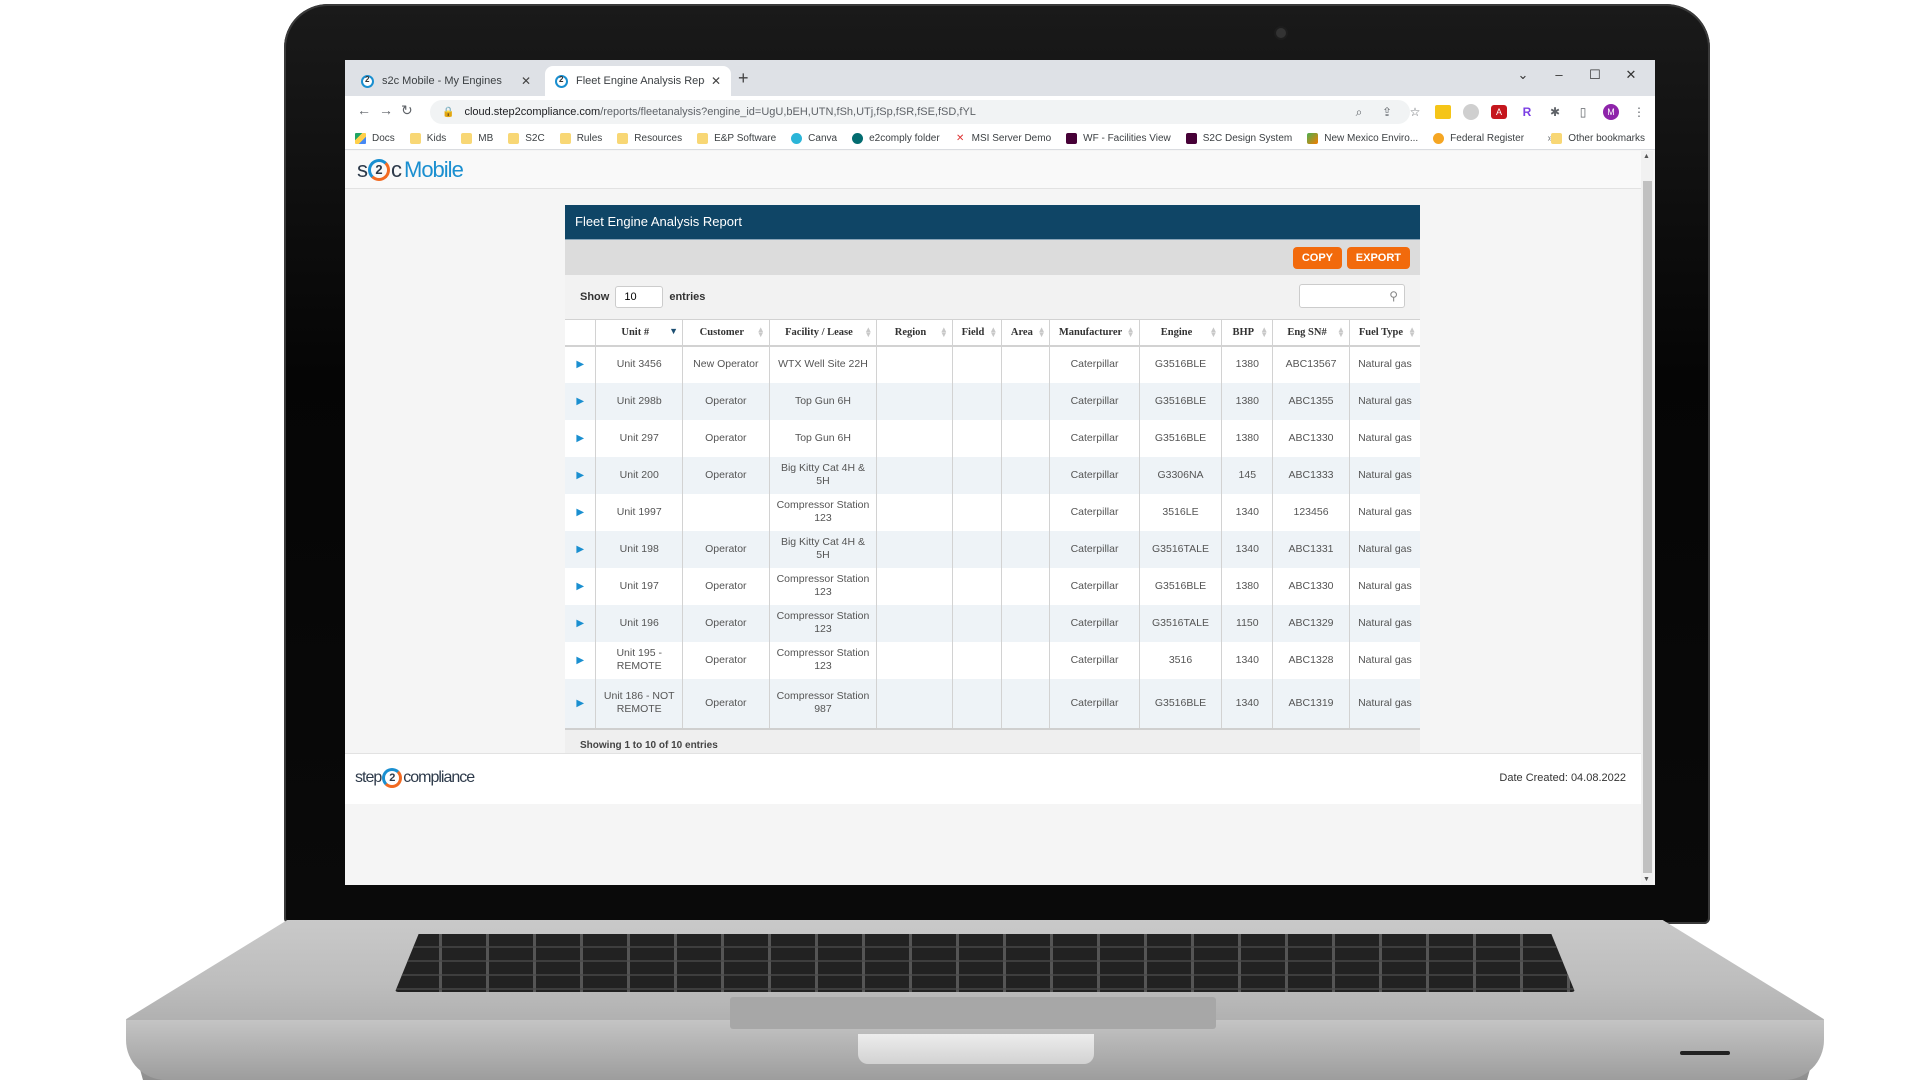 The image size is (1920, 1080). What do you see at coordinates (486, 138) in the screenshot?
I see `bookmark-label: MB` at bounding box center [486, 138].